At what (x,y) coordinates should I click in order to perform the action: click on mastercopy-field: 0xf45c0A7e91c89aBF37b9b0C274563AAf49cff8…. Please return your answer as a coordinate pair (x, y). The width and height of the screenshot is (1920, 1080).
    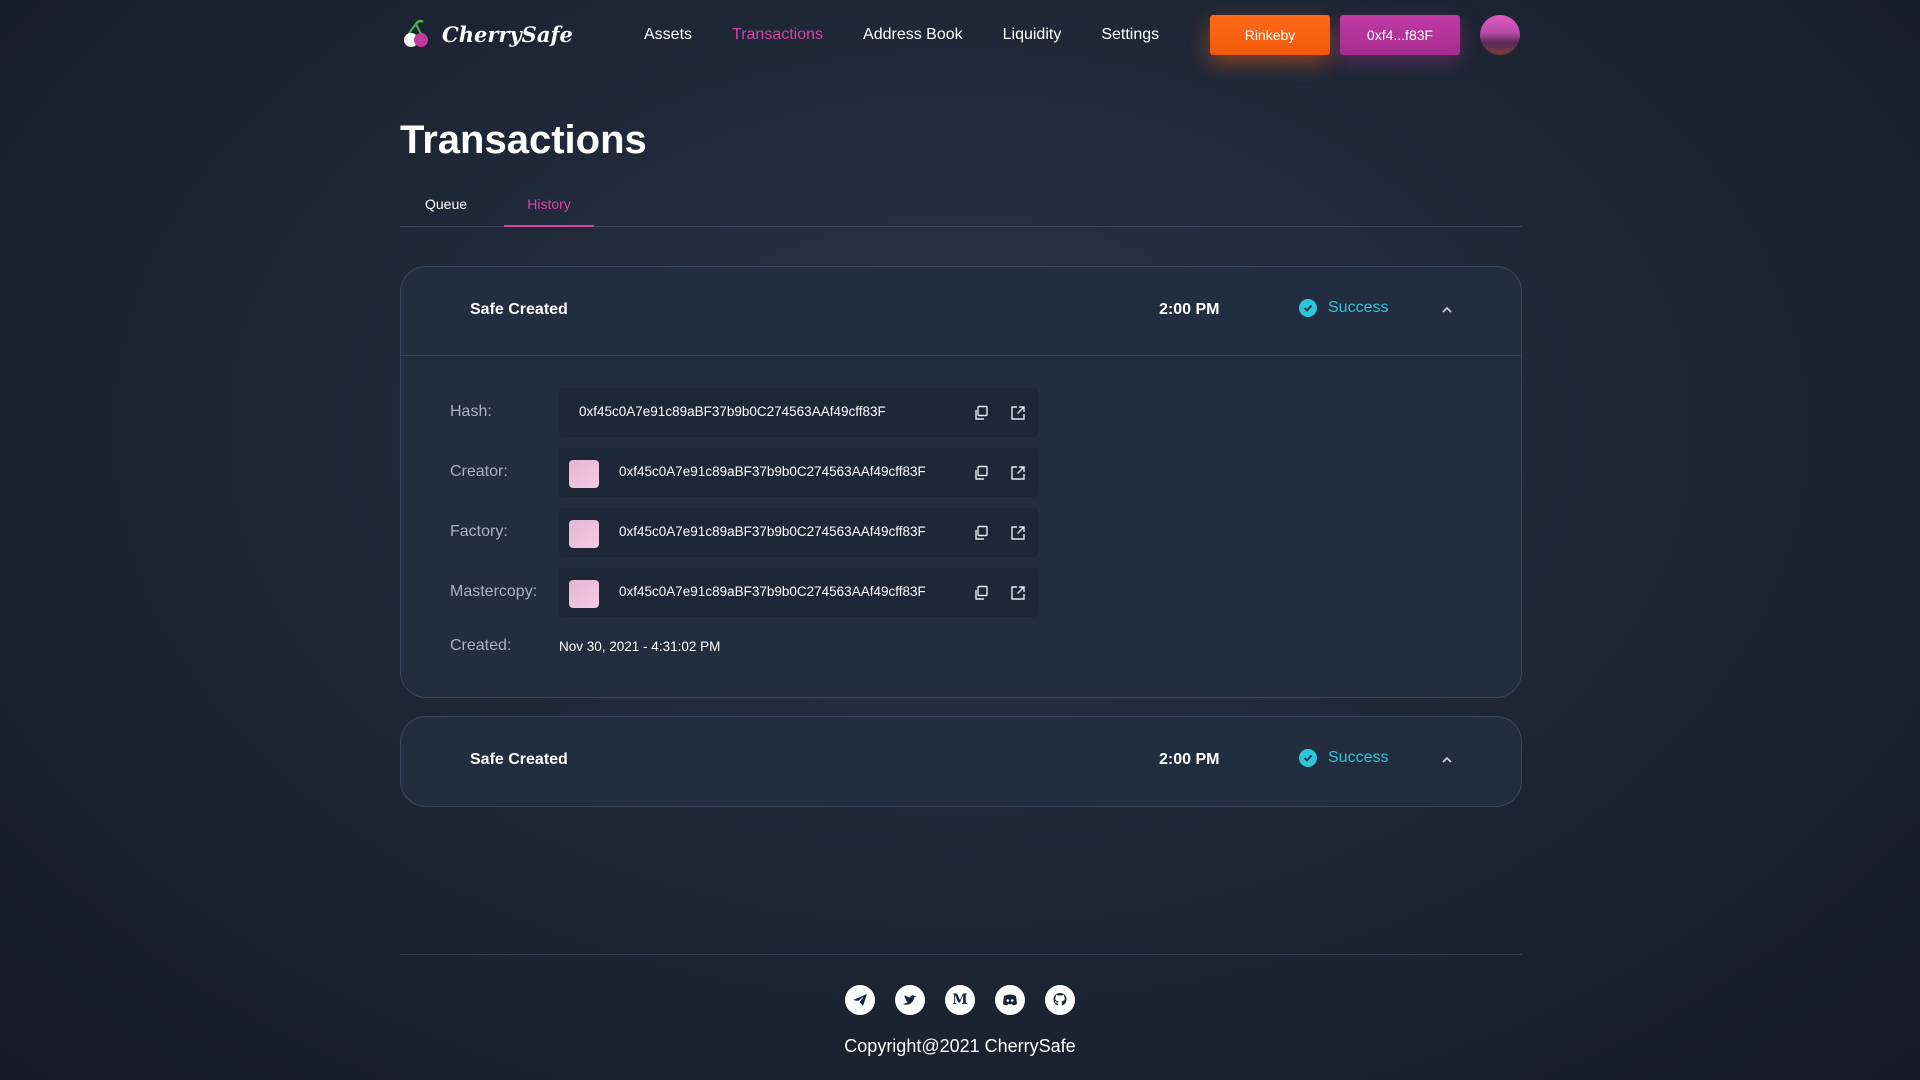
    Looking at the image, I should click on (798, 592).